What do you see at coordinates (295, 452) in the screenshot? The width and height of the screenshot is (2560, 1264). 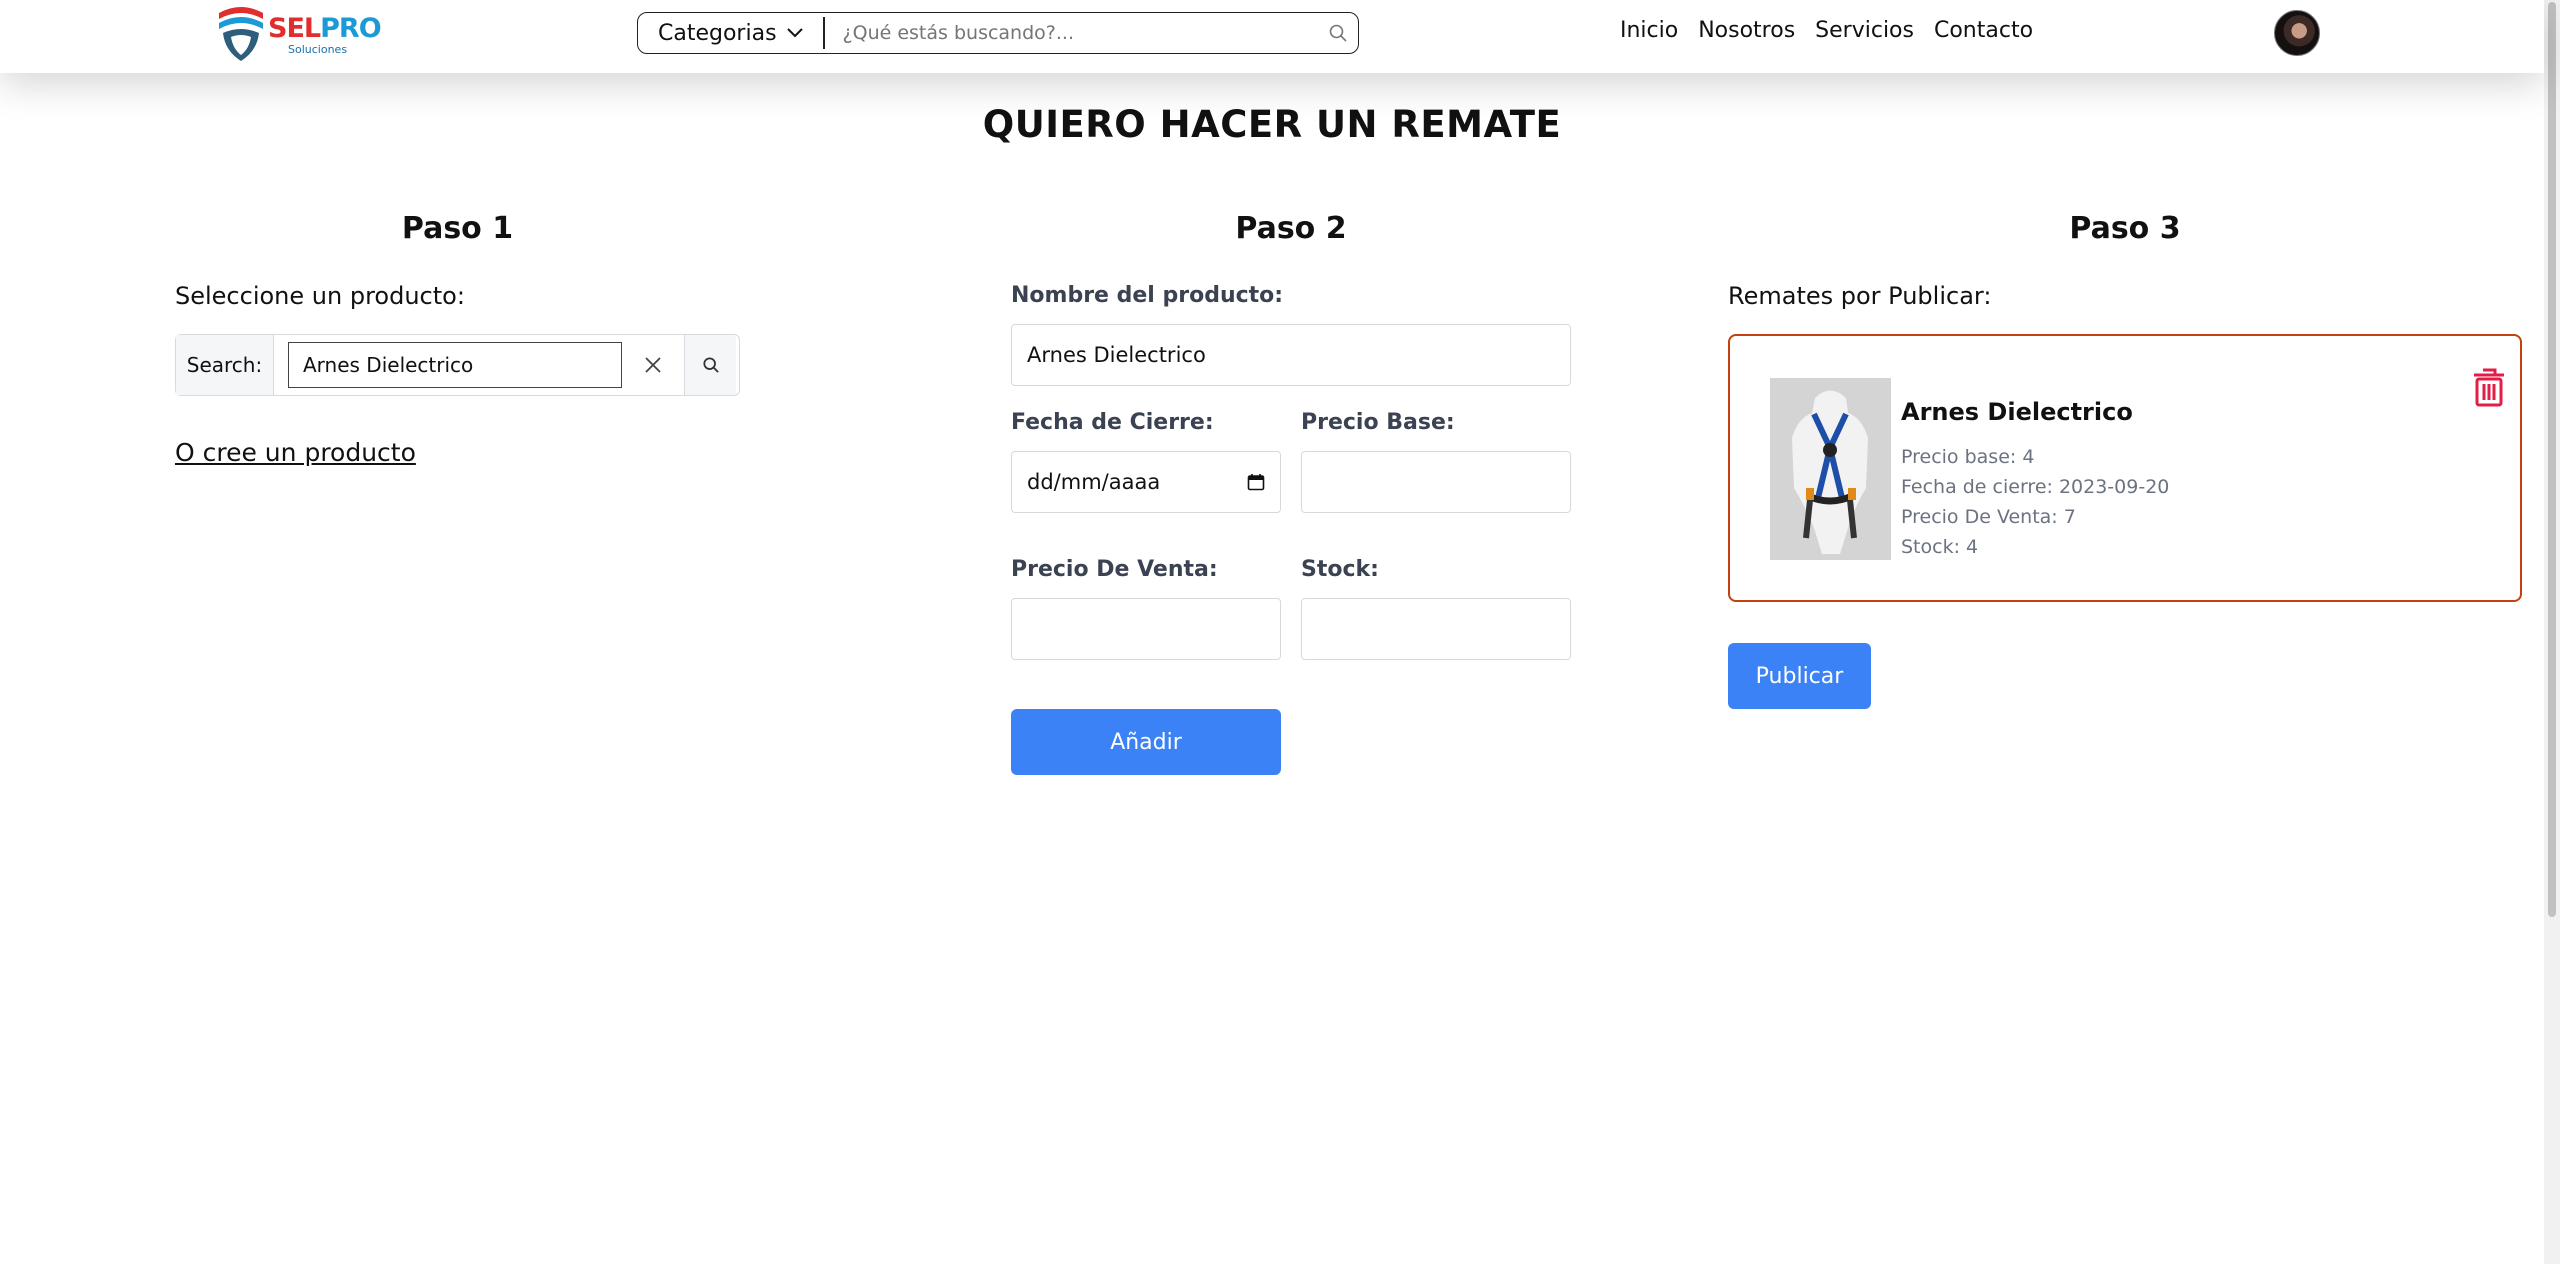 I see `create-product-link: O cree un producto` at bounding box center [295, 452].